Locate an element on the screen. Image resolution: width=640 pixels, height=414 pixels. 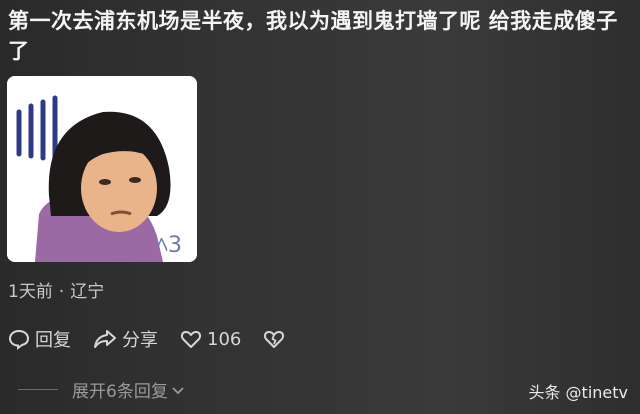
sticker-image: ﾍ3 is located at coordinates (102, 169).